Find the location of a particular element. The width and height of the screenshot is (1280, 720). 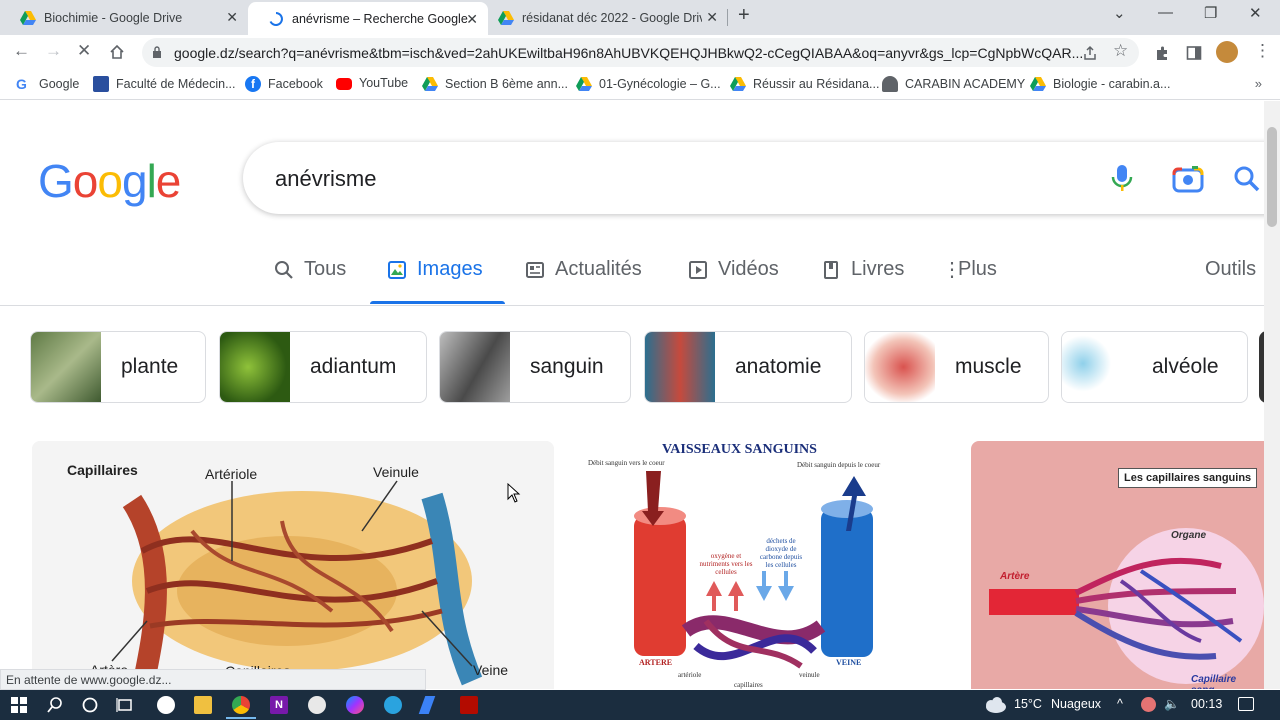

scrollbar-thumb is located at coordinates (1272, 177).